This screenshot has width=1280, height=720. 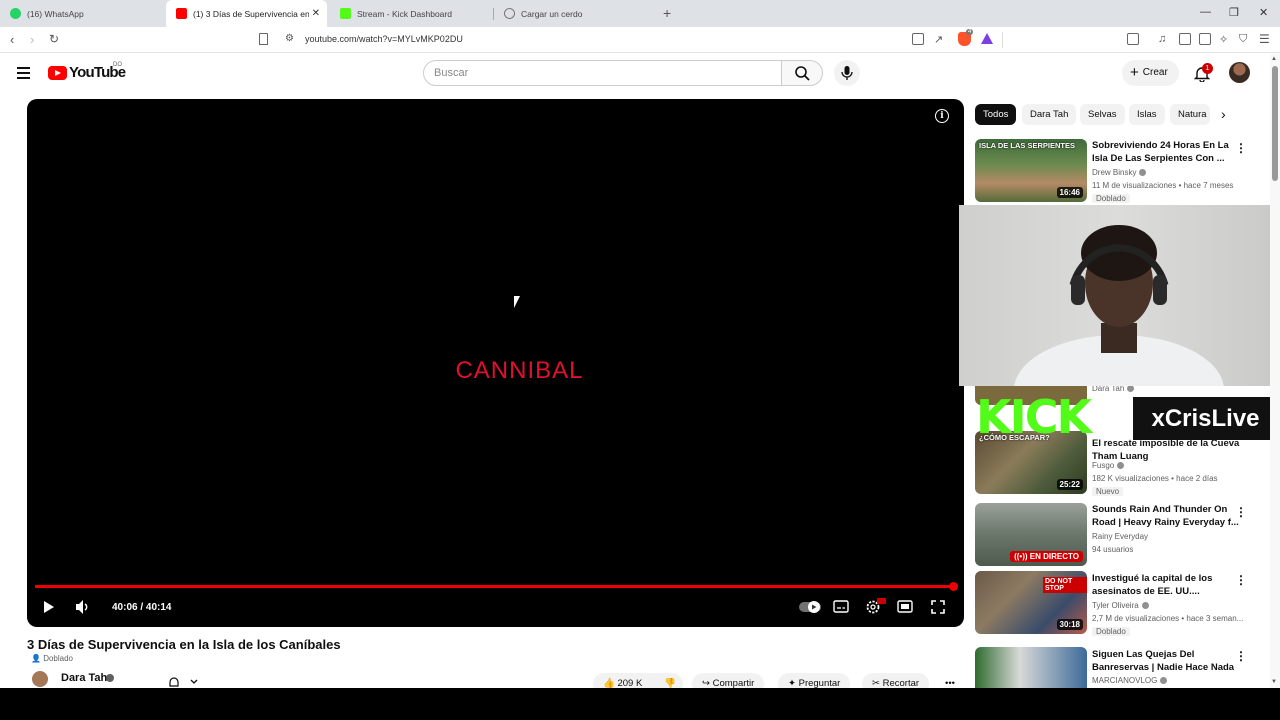 I want to click on kick-icon, so click(x=345, y=13).